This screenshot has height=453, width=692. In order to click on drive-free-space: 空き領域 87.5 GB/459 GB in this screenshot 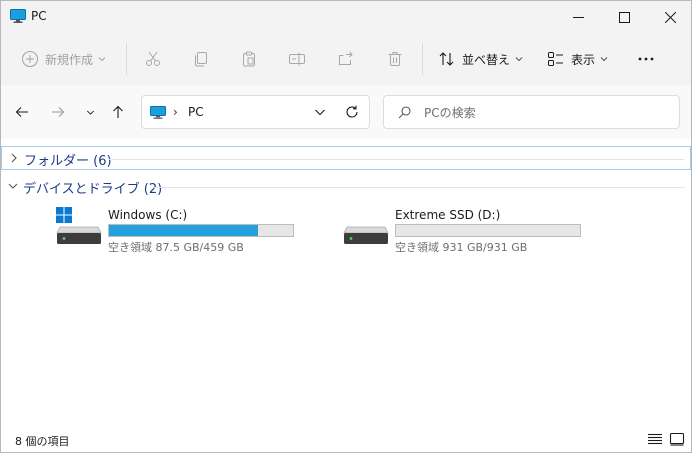, I will do `click(176, 247)`.